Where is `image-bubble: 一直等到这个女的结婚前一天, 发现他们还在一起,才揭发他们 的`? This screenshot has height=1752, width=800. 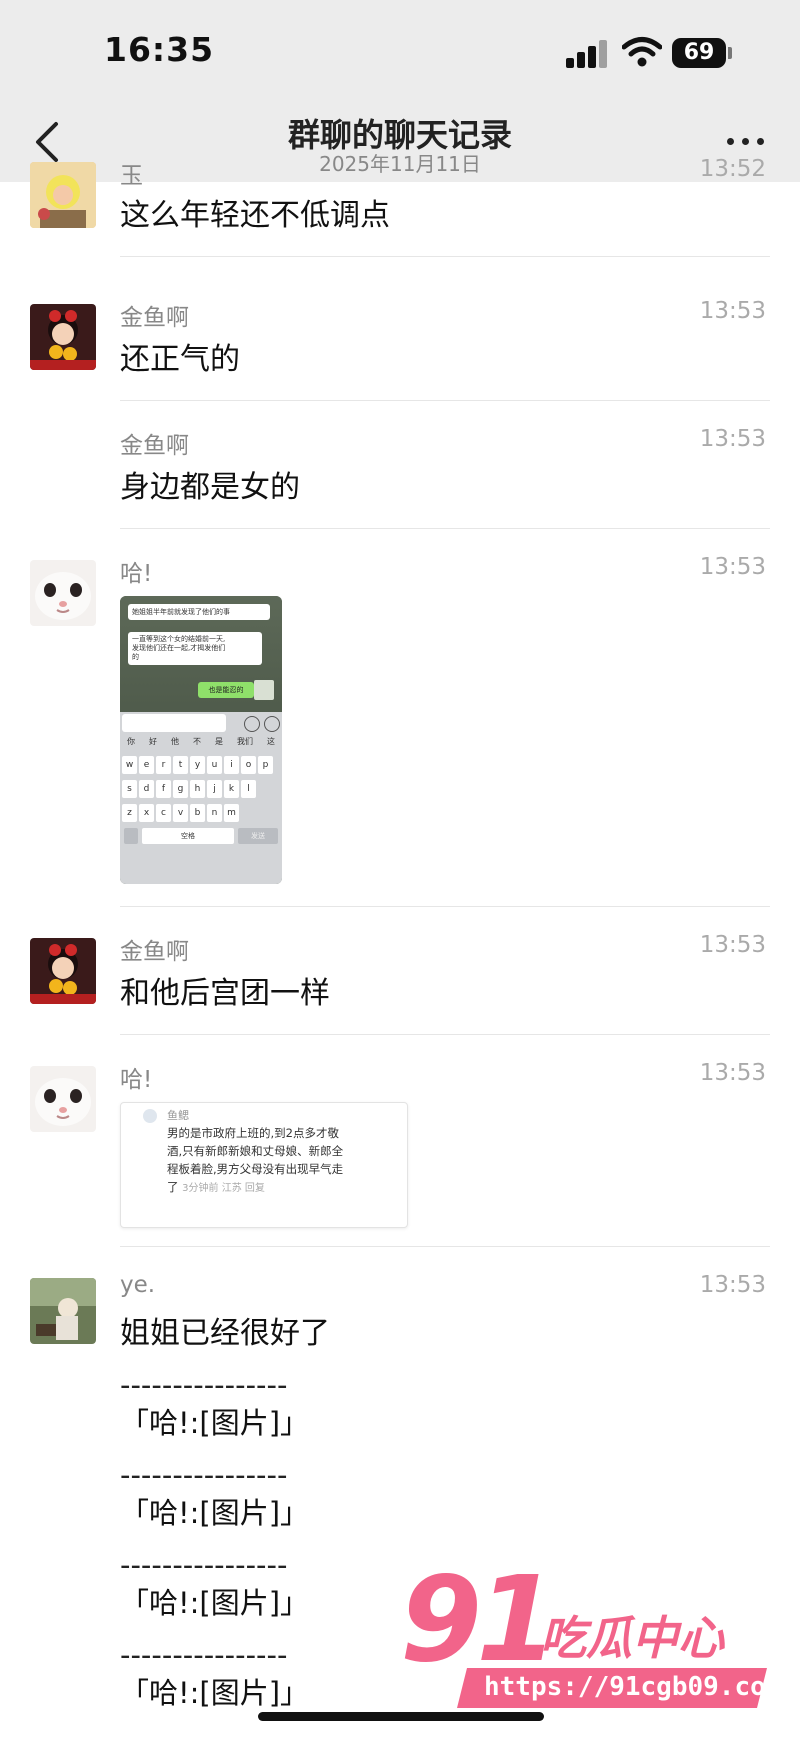 image-bubble: 一直等到这个女的结婚前一天, 发现他们还在一起,才揭发他们 的 is located at coordinates (195, 648).